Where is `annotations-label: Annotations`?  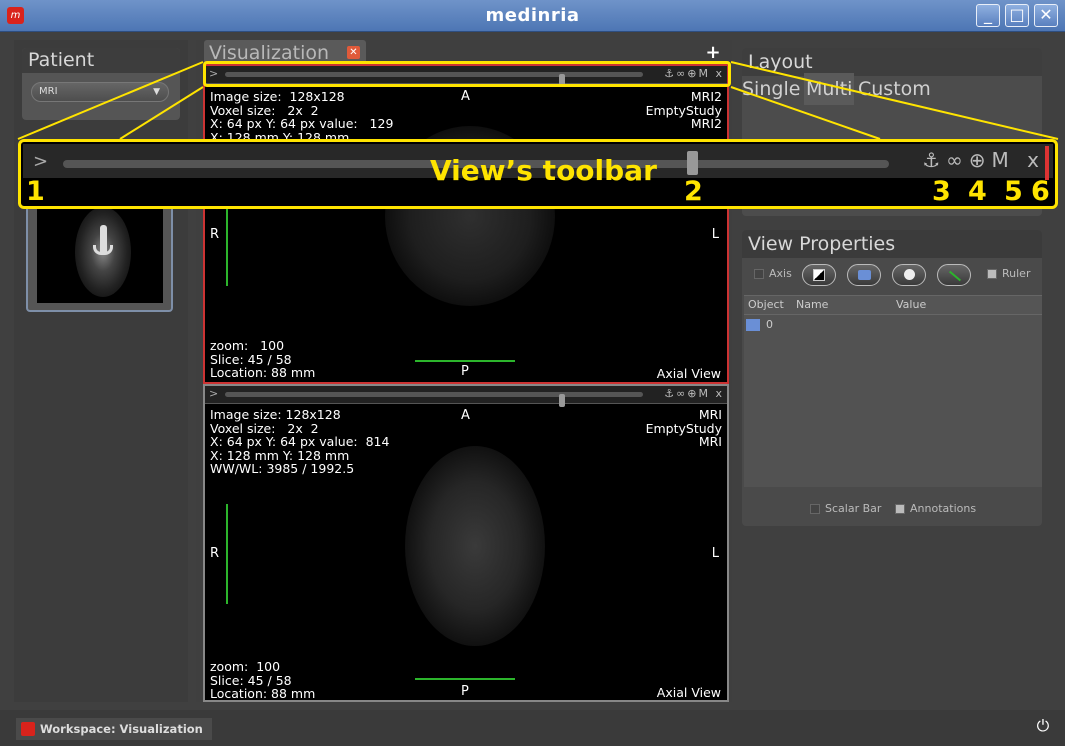
annotations-label: Annotations is located at coordinates (943, 508).